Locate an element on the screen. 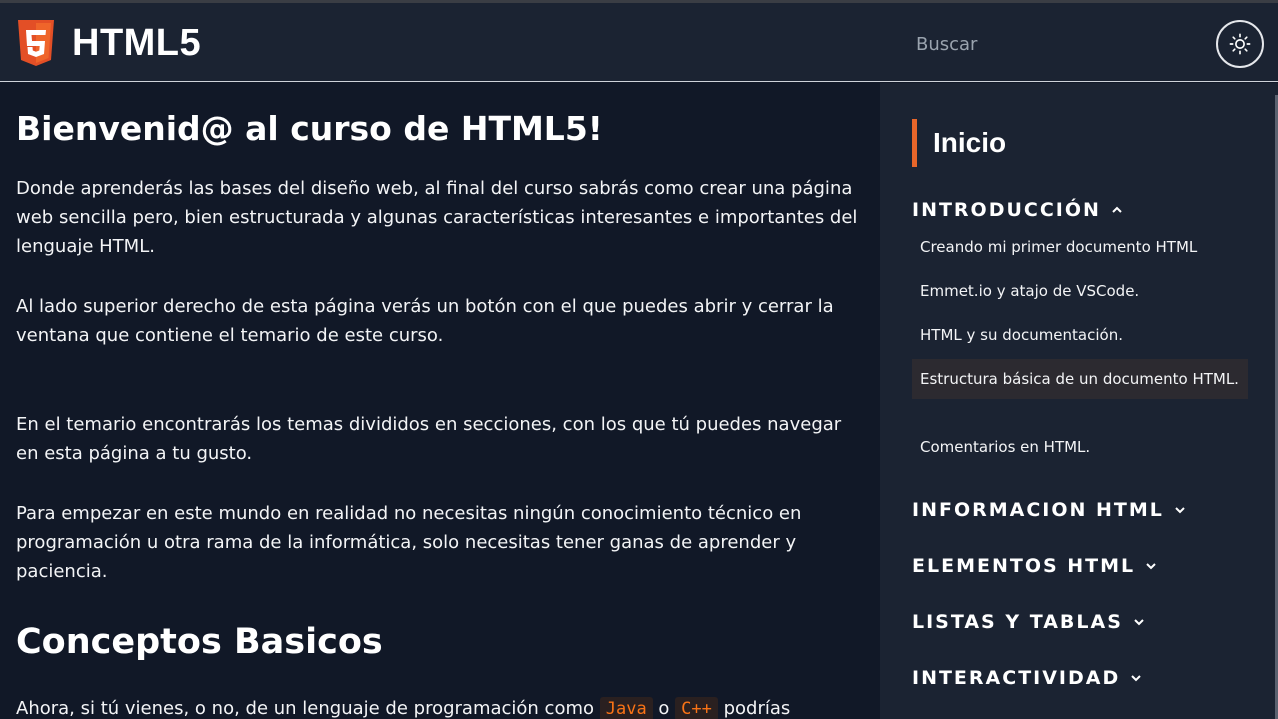 This screenshot has height=719, width=1278. site-title: HTML5 is located at coordinates (136, 43).